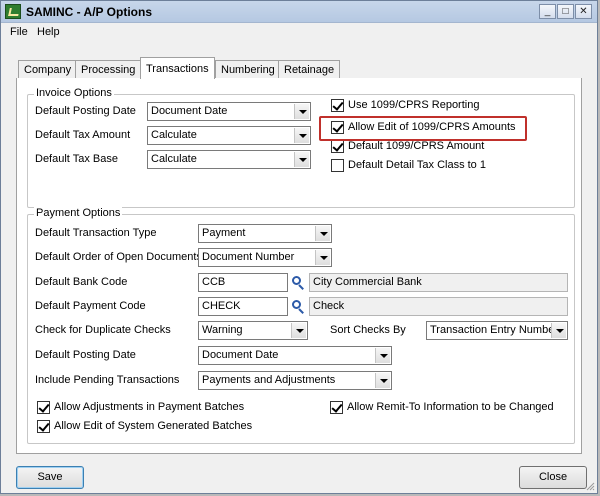  I want to click on bank-description-field: City Commercial Bank, so click(438, 282).